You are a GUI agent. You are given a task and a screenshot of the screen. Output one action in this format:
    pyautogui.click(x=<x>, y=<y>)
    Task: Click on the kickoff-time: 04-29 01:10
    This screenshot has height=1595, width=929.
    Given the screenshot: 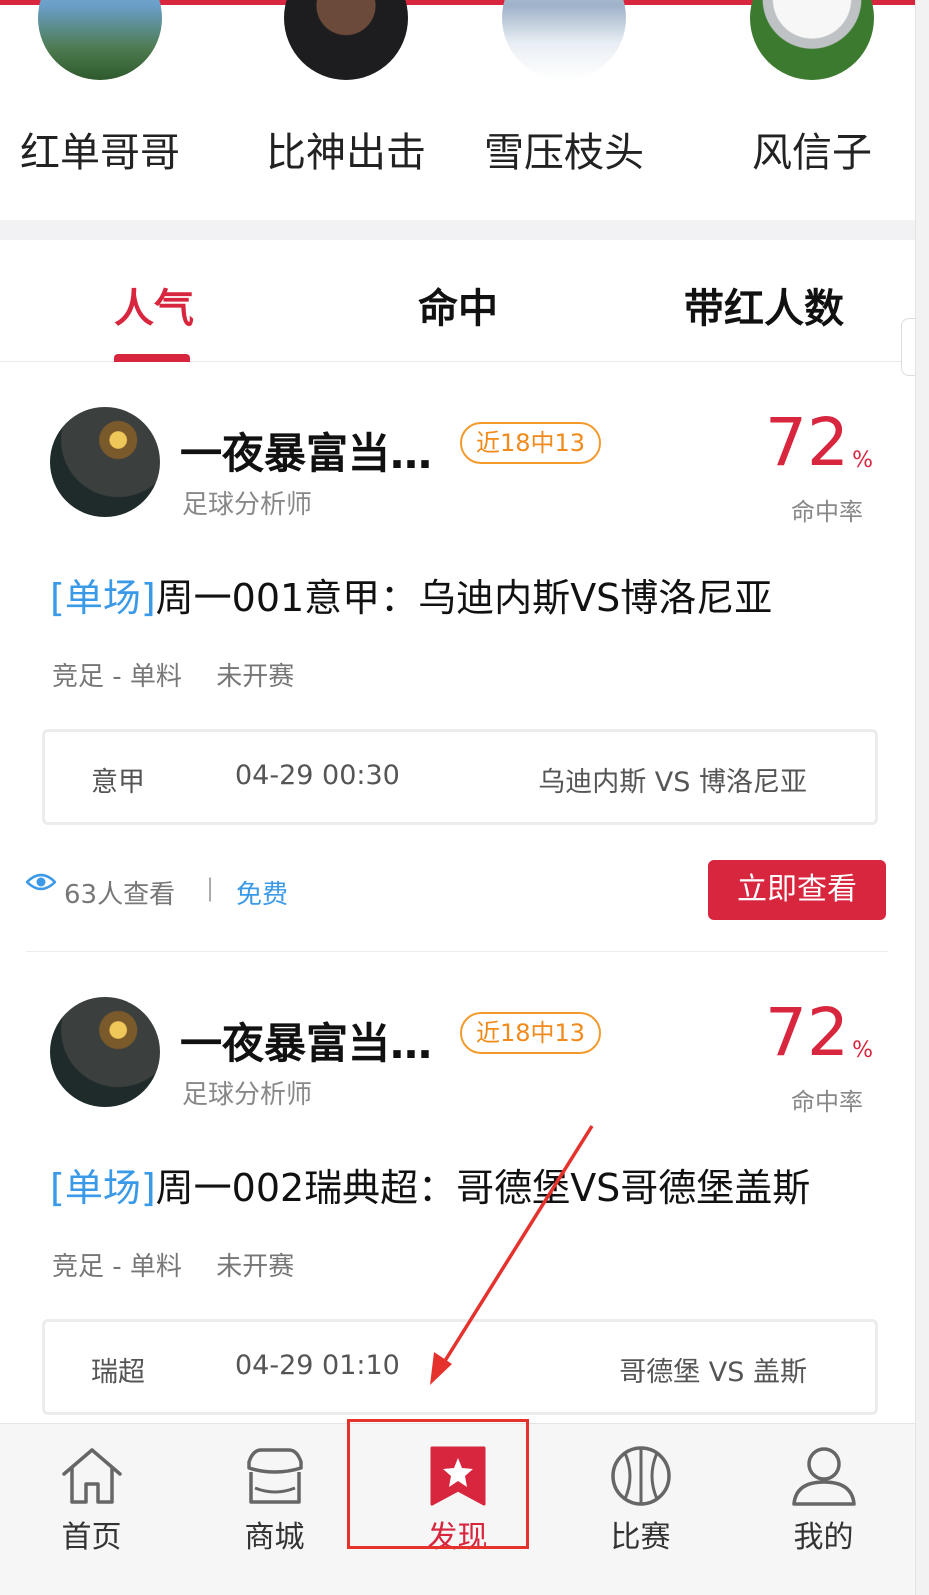 What is the action you would take?
    pyautogui.click(x=317, y=1365)
    